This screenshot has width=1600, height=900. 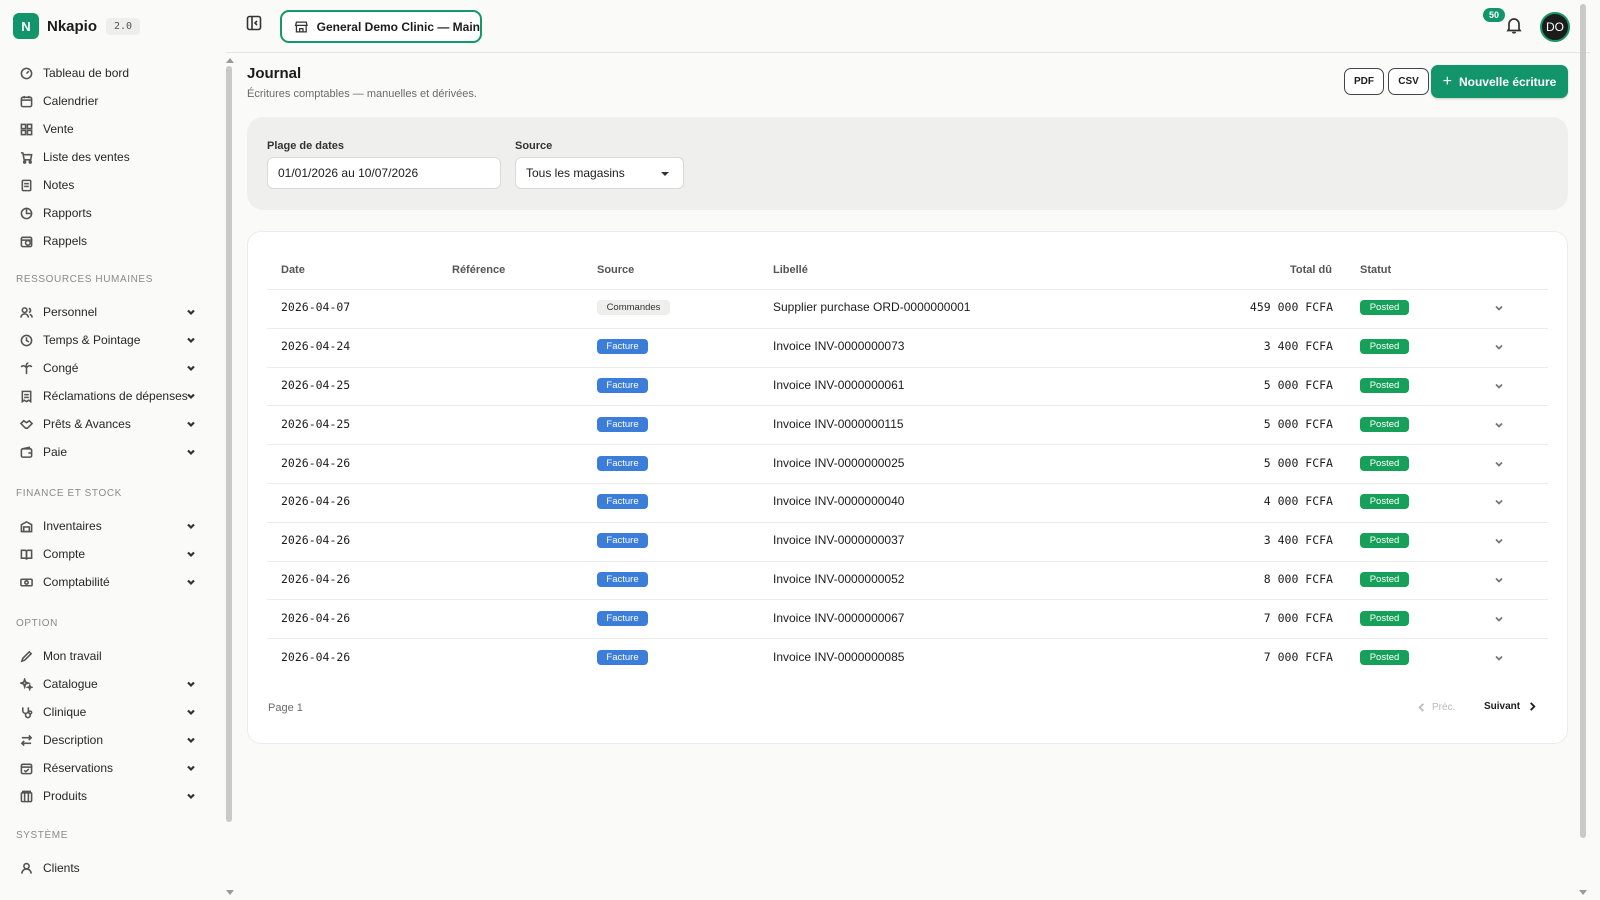 What do you see at coordinates (111, 526) in the screenshot?
I see `sidebar-item-inventaires: Inventaires` at bounding box center [111, 526].